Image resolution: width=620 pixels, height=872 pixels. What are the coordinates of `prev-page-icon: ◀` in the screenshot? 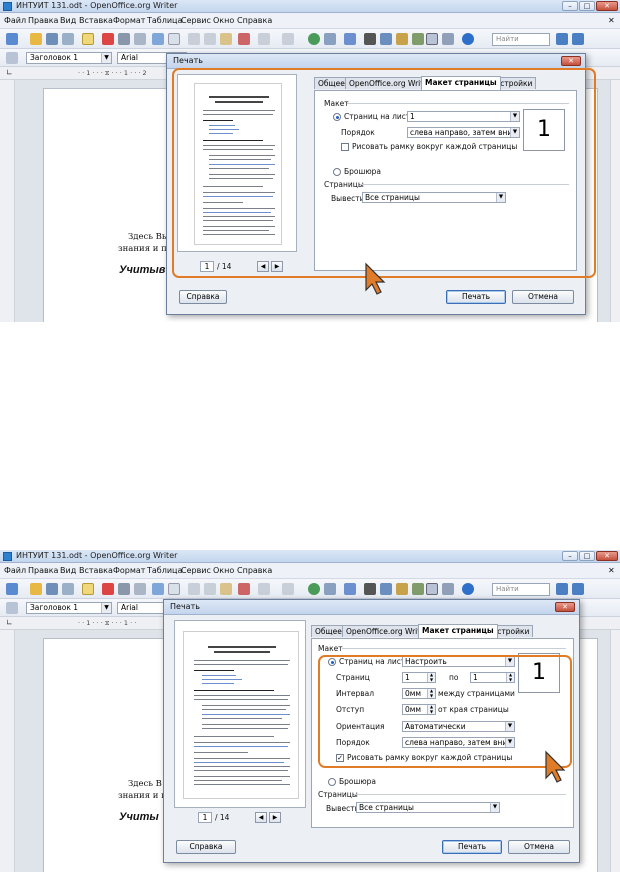 It's located at (261, 817).